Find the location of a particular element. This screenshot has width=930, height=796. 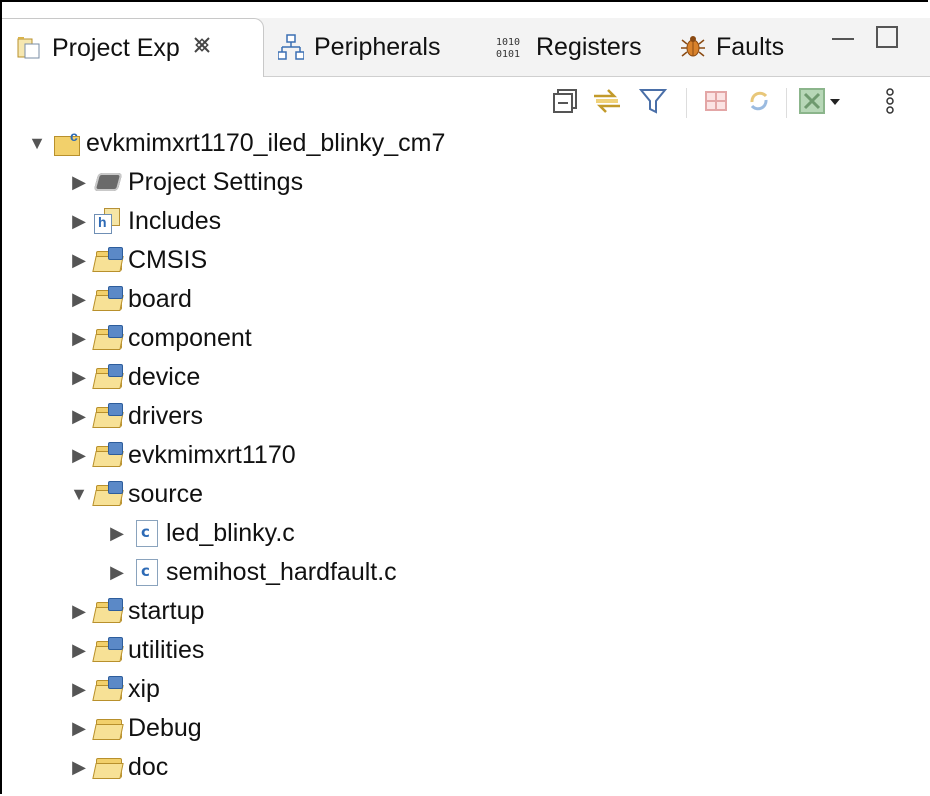

tree-item-label: startup is located at coordinates (166, 610).